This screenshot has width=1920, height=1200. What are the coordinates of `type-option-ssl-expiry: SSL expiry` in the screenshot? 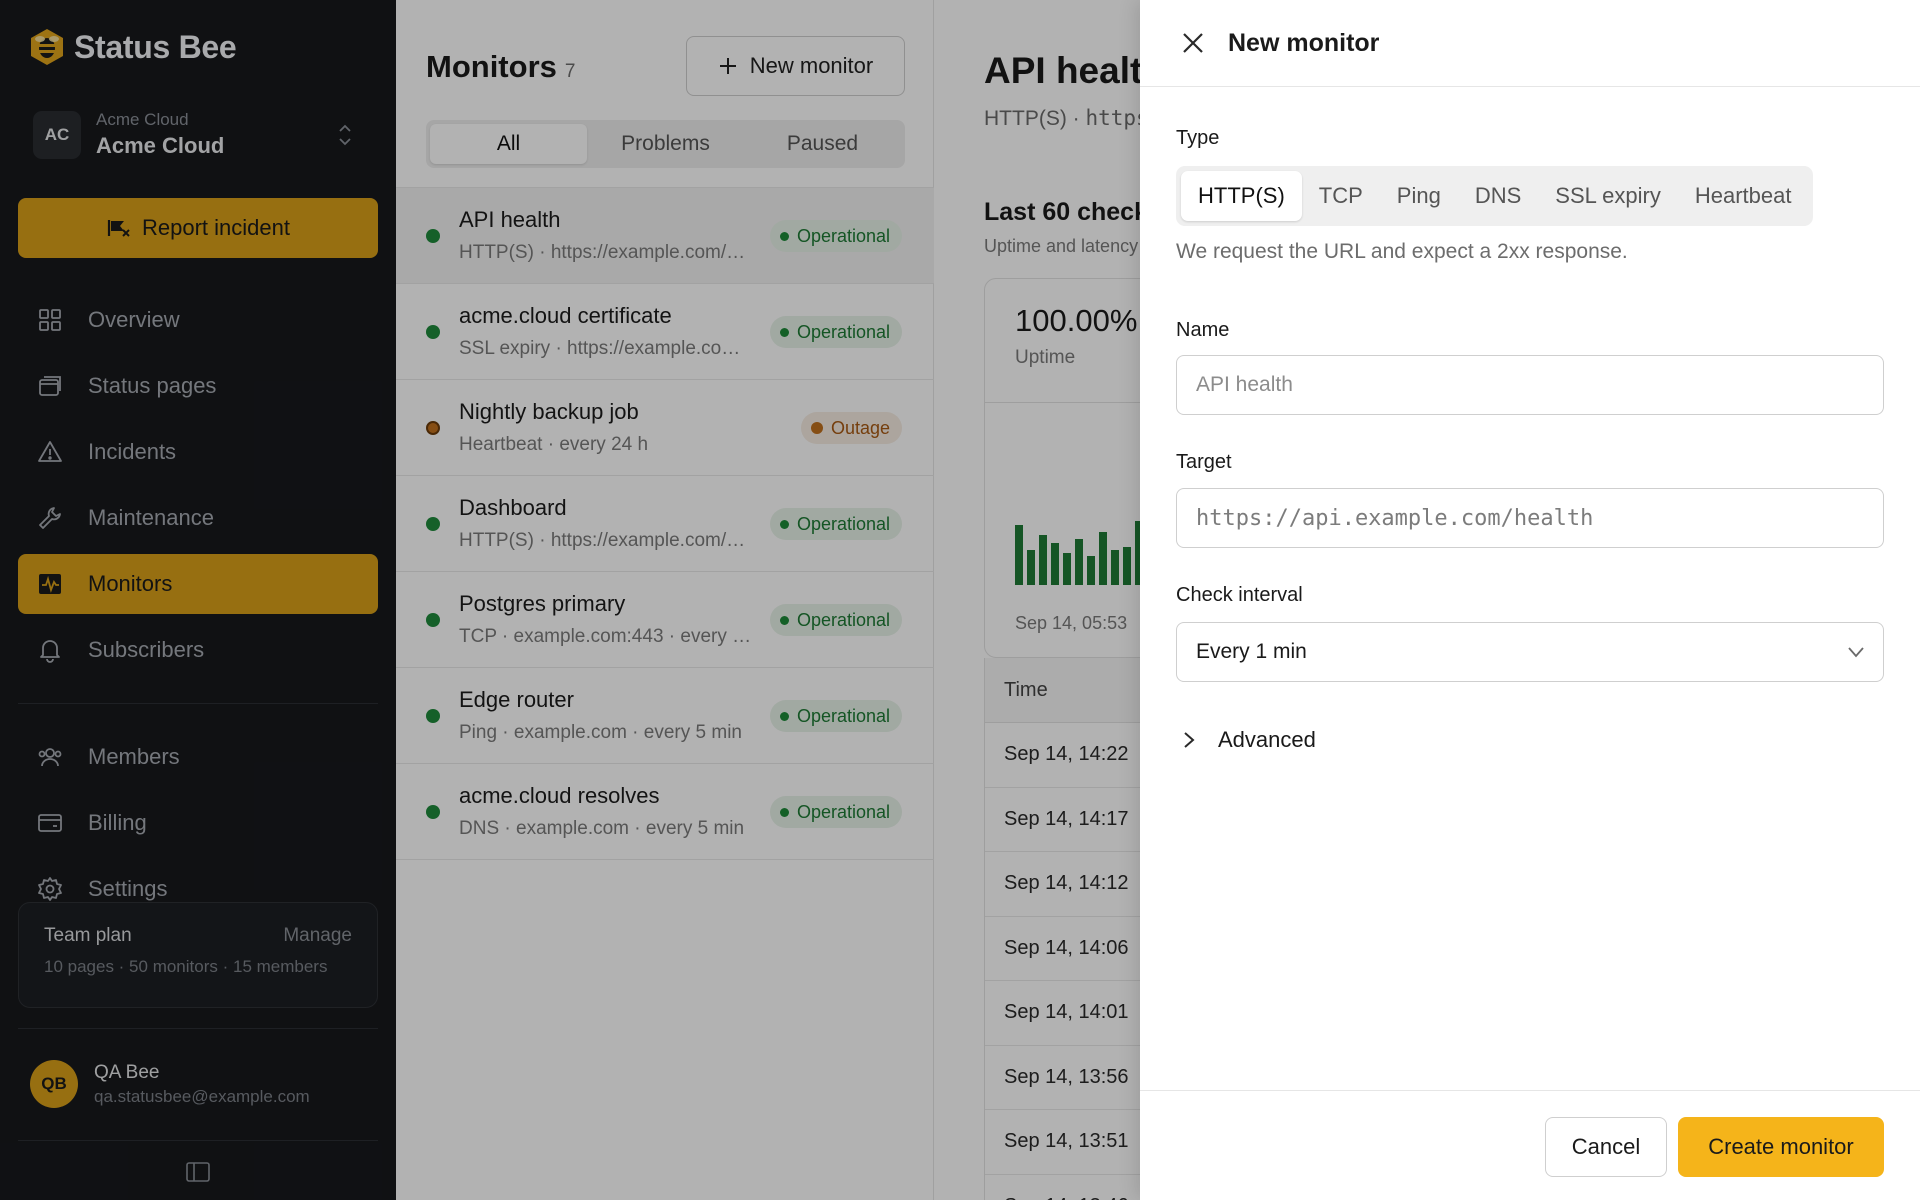 It's located at (1608, 196).